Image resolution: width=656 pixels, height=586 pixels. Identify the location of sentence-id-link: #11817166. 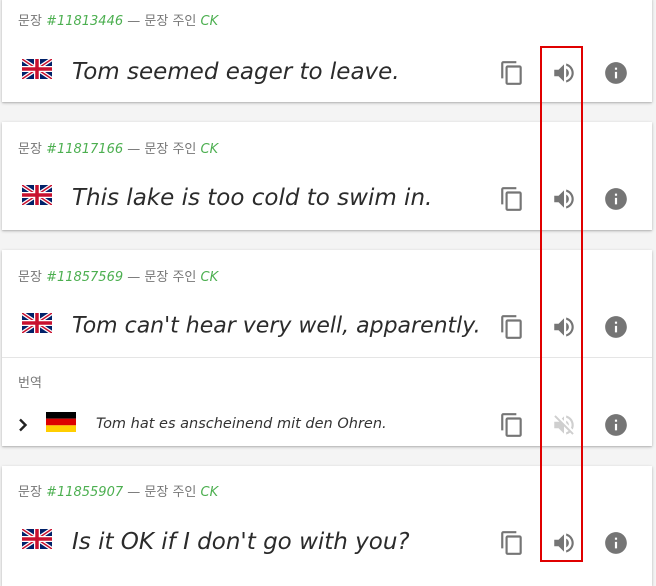
(84, 149).